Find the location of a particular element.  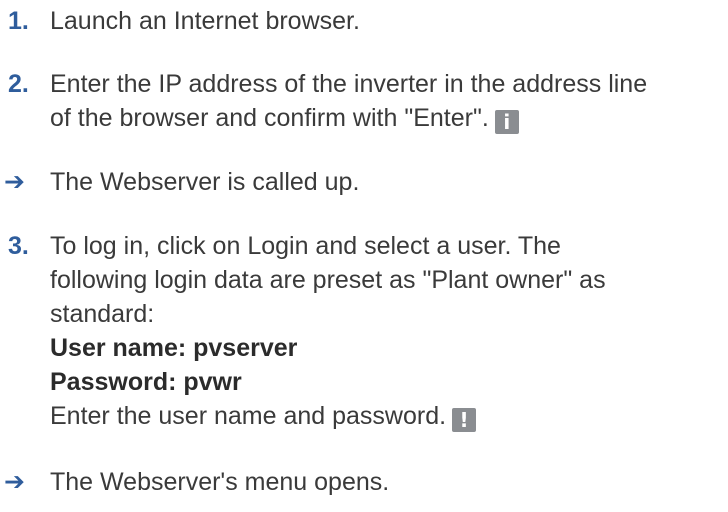

result-text: The Webserver's menu opens. is located at coordinates (220, 482).